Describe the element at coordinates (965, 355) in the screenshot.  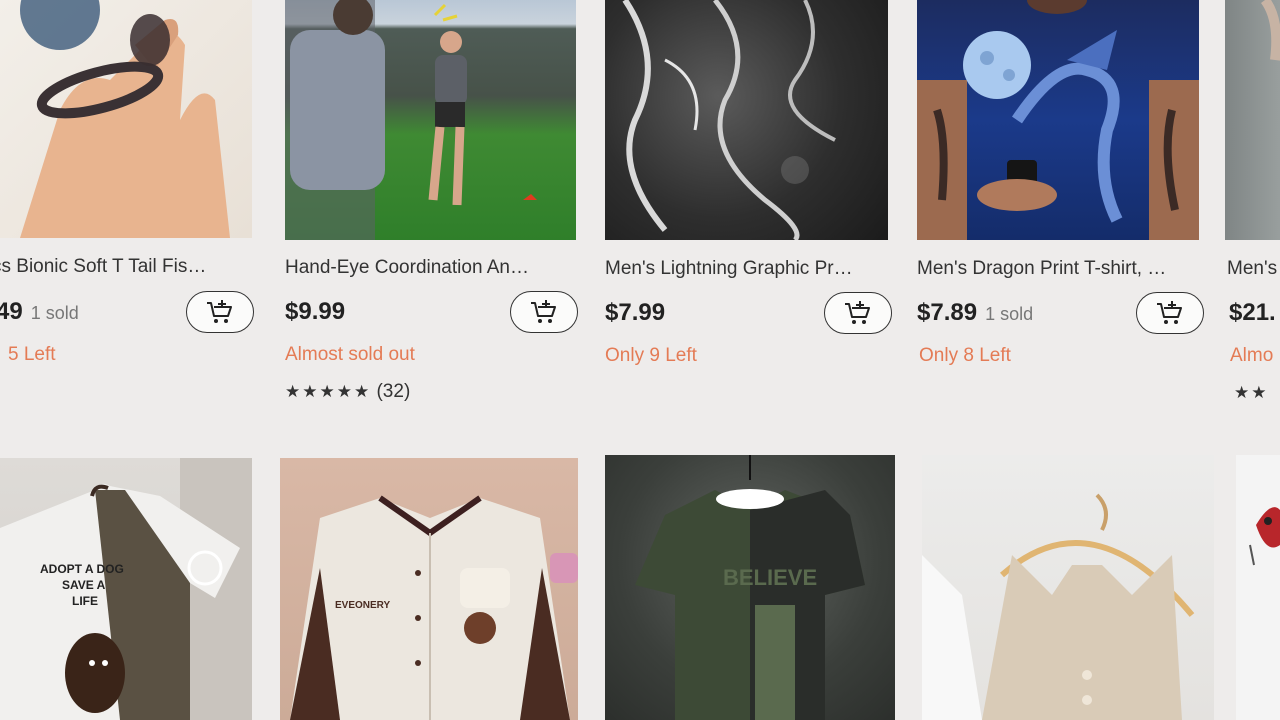
I see `stock-status: Only 8 Left` at that location.